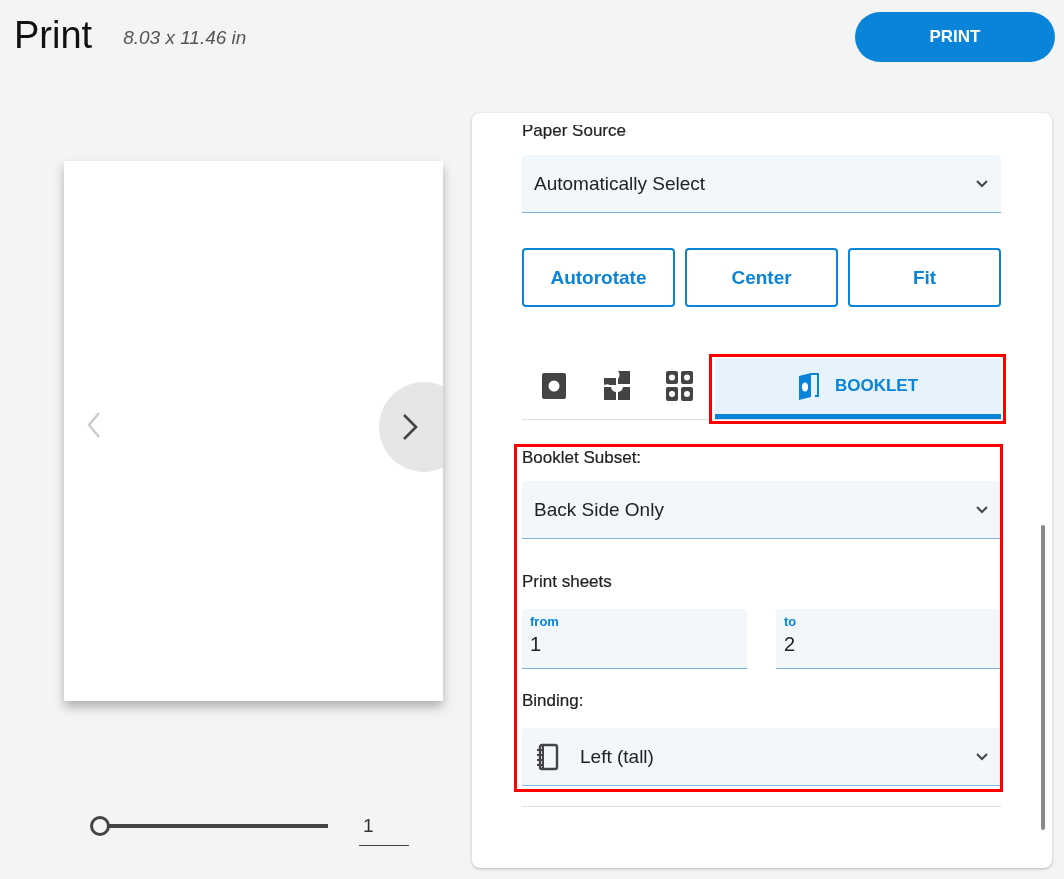 The image size is (1064, 879). What do you see at coordinates (582, 458) in the screenshot?
I see `field-label: Booklet Subset:` at bounding box center [582, 458].